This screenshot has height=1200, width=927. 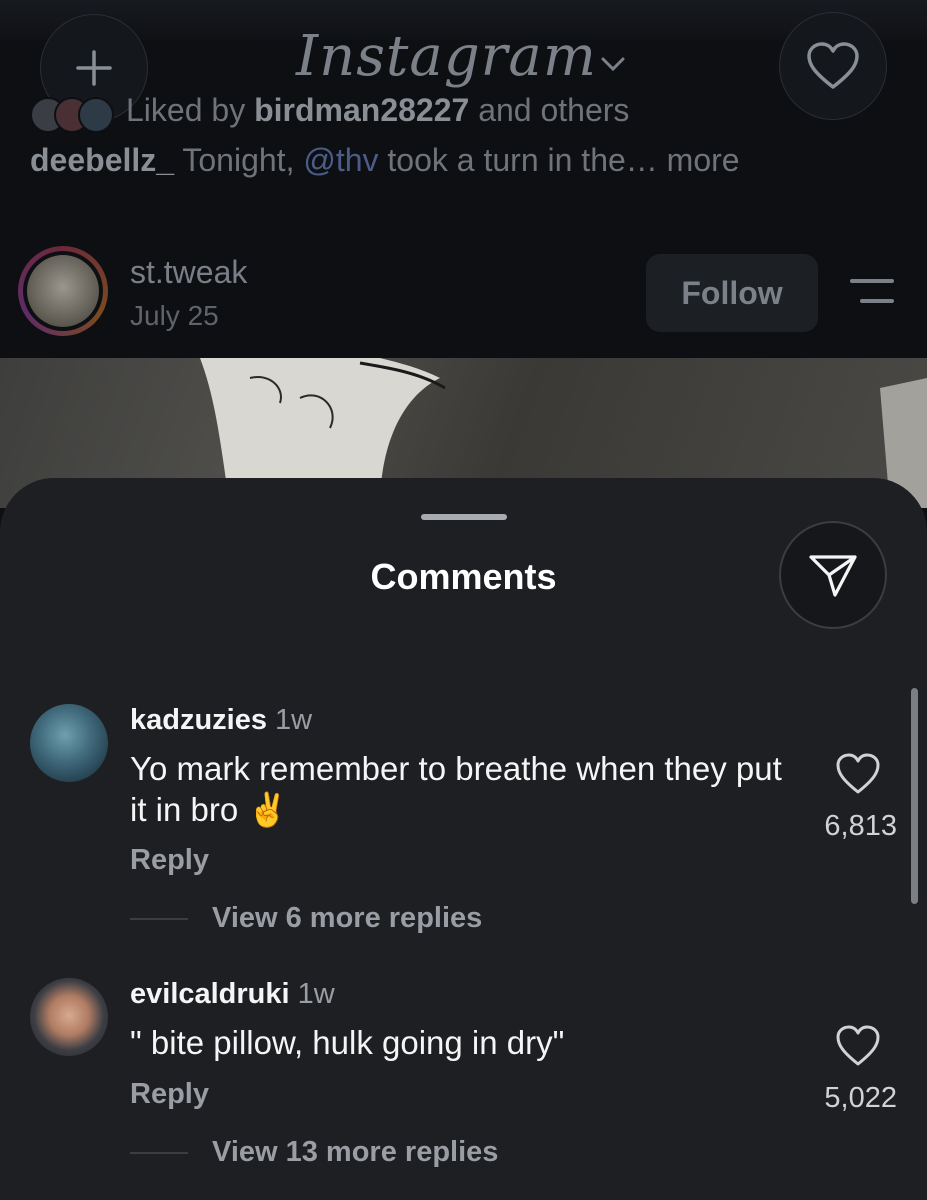 I want to click on like-count: 5,022, so click(x=860, y=1098).